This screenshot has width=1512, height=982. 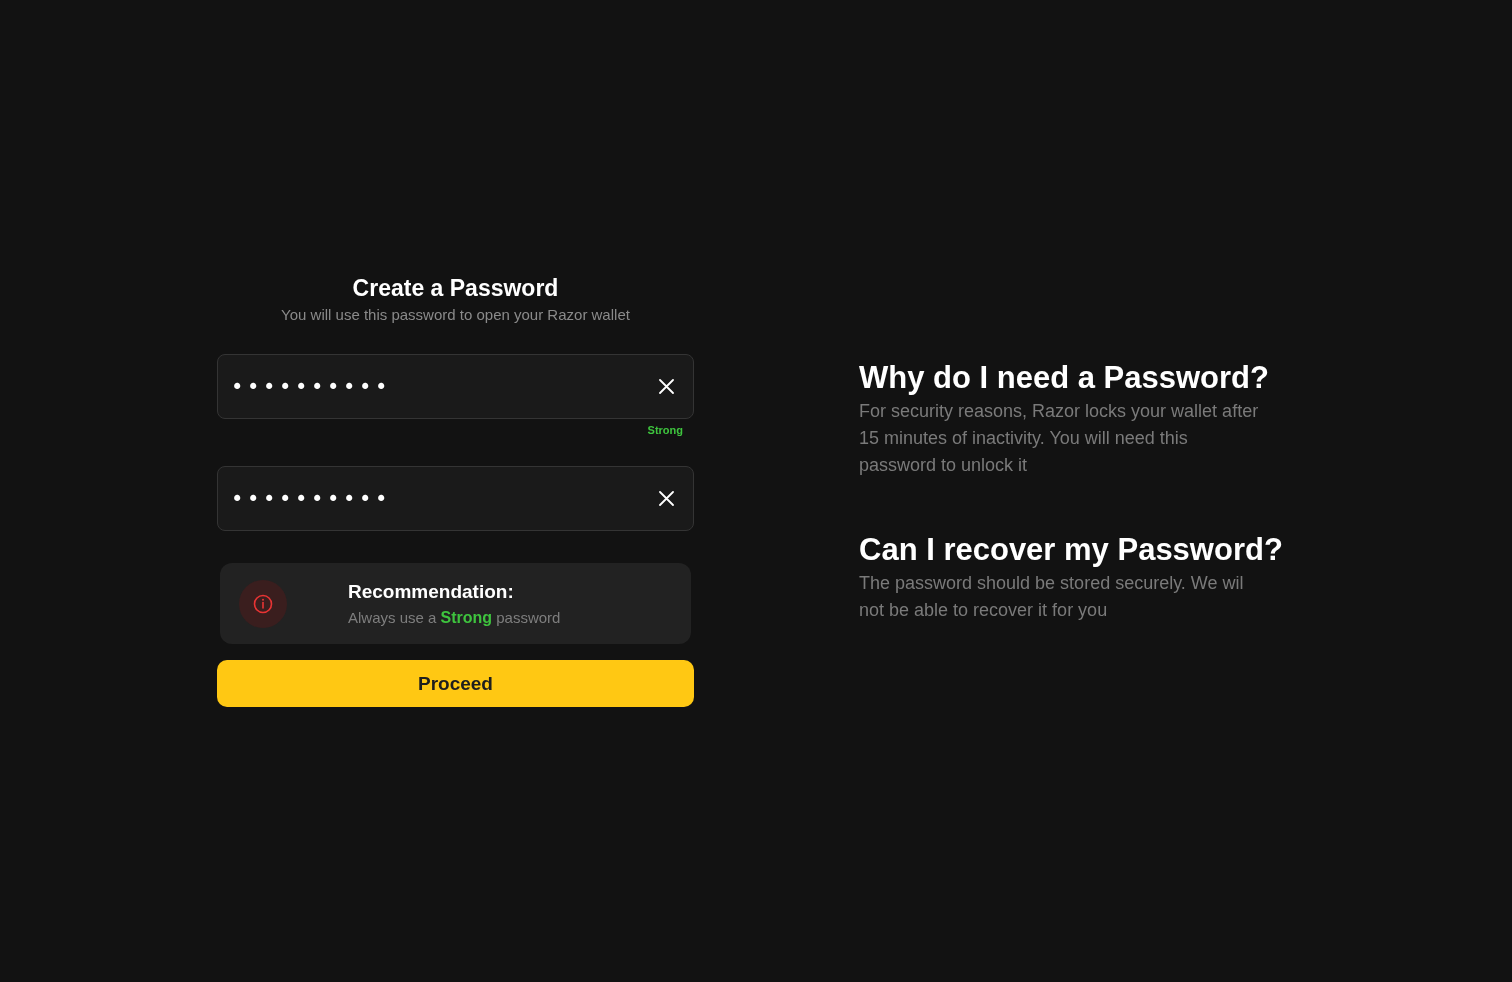 What do you see at coordinates (1064, 377) in the screenshot?
I see `faq-question: Why do I need a Password?` at bounding box center [1064, 377].